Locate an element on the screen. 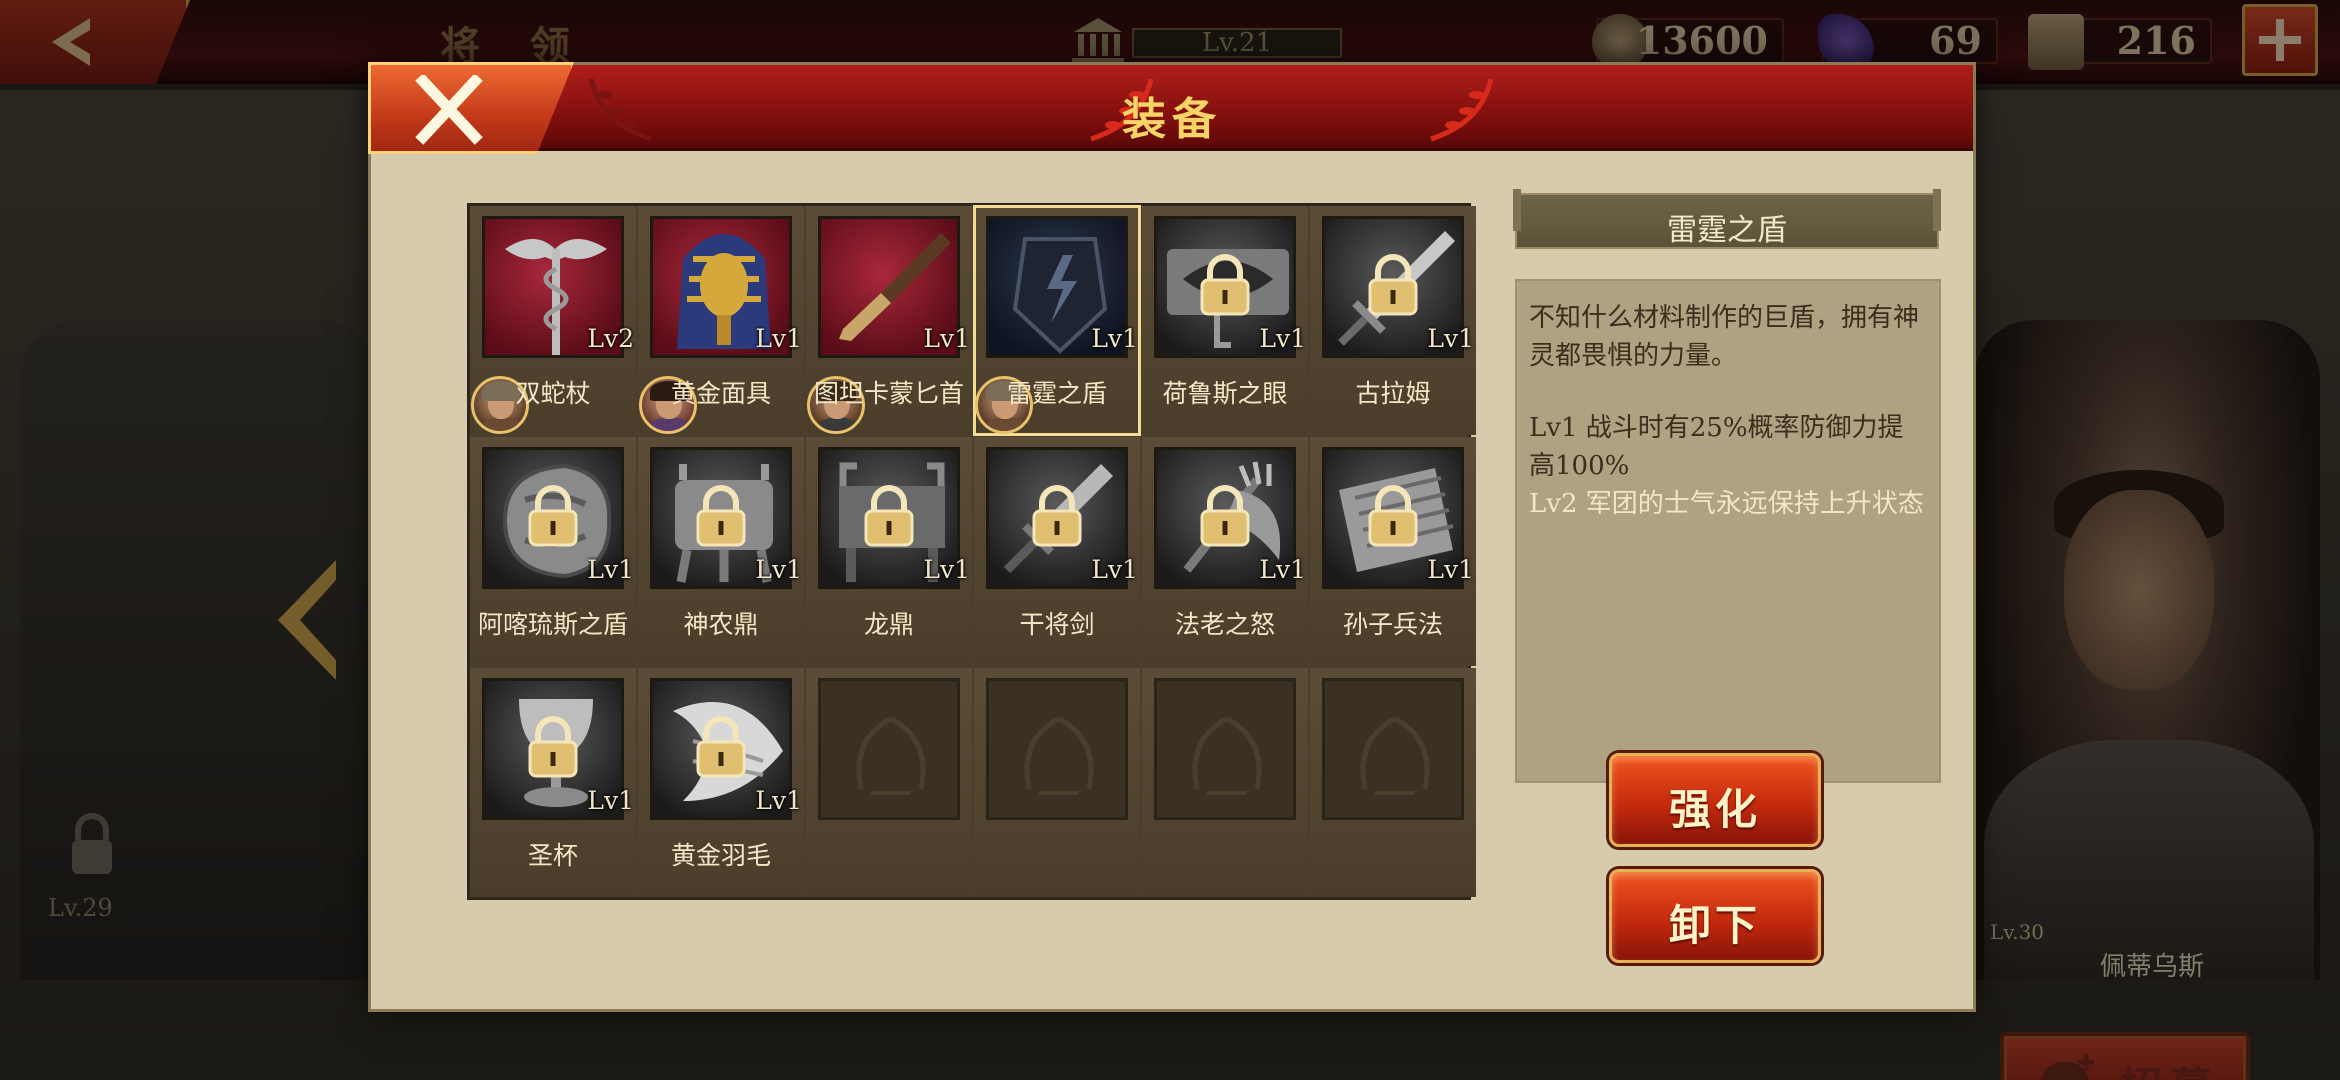 The height and width of the screenshot is (1080, 2340). modal-header: 装备 is located at coordinates (1172, 108).